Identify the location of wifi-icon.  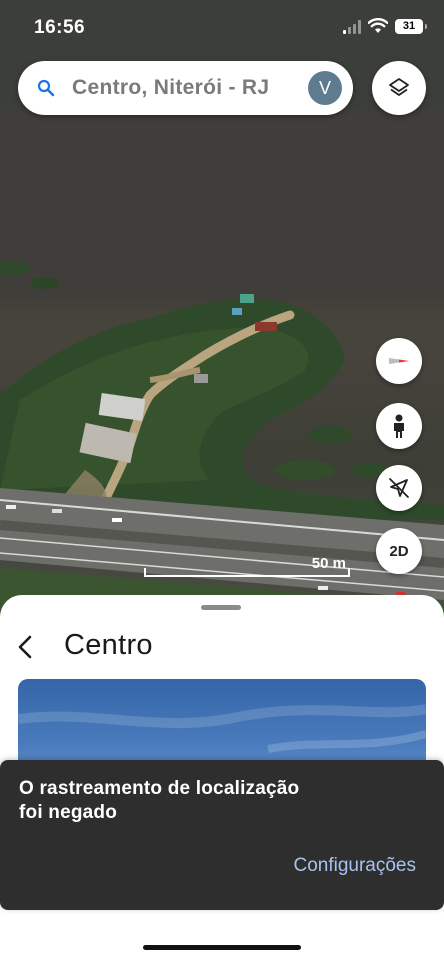
(378, 25).